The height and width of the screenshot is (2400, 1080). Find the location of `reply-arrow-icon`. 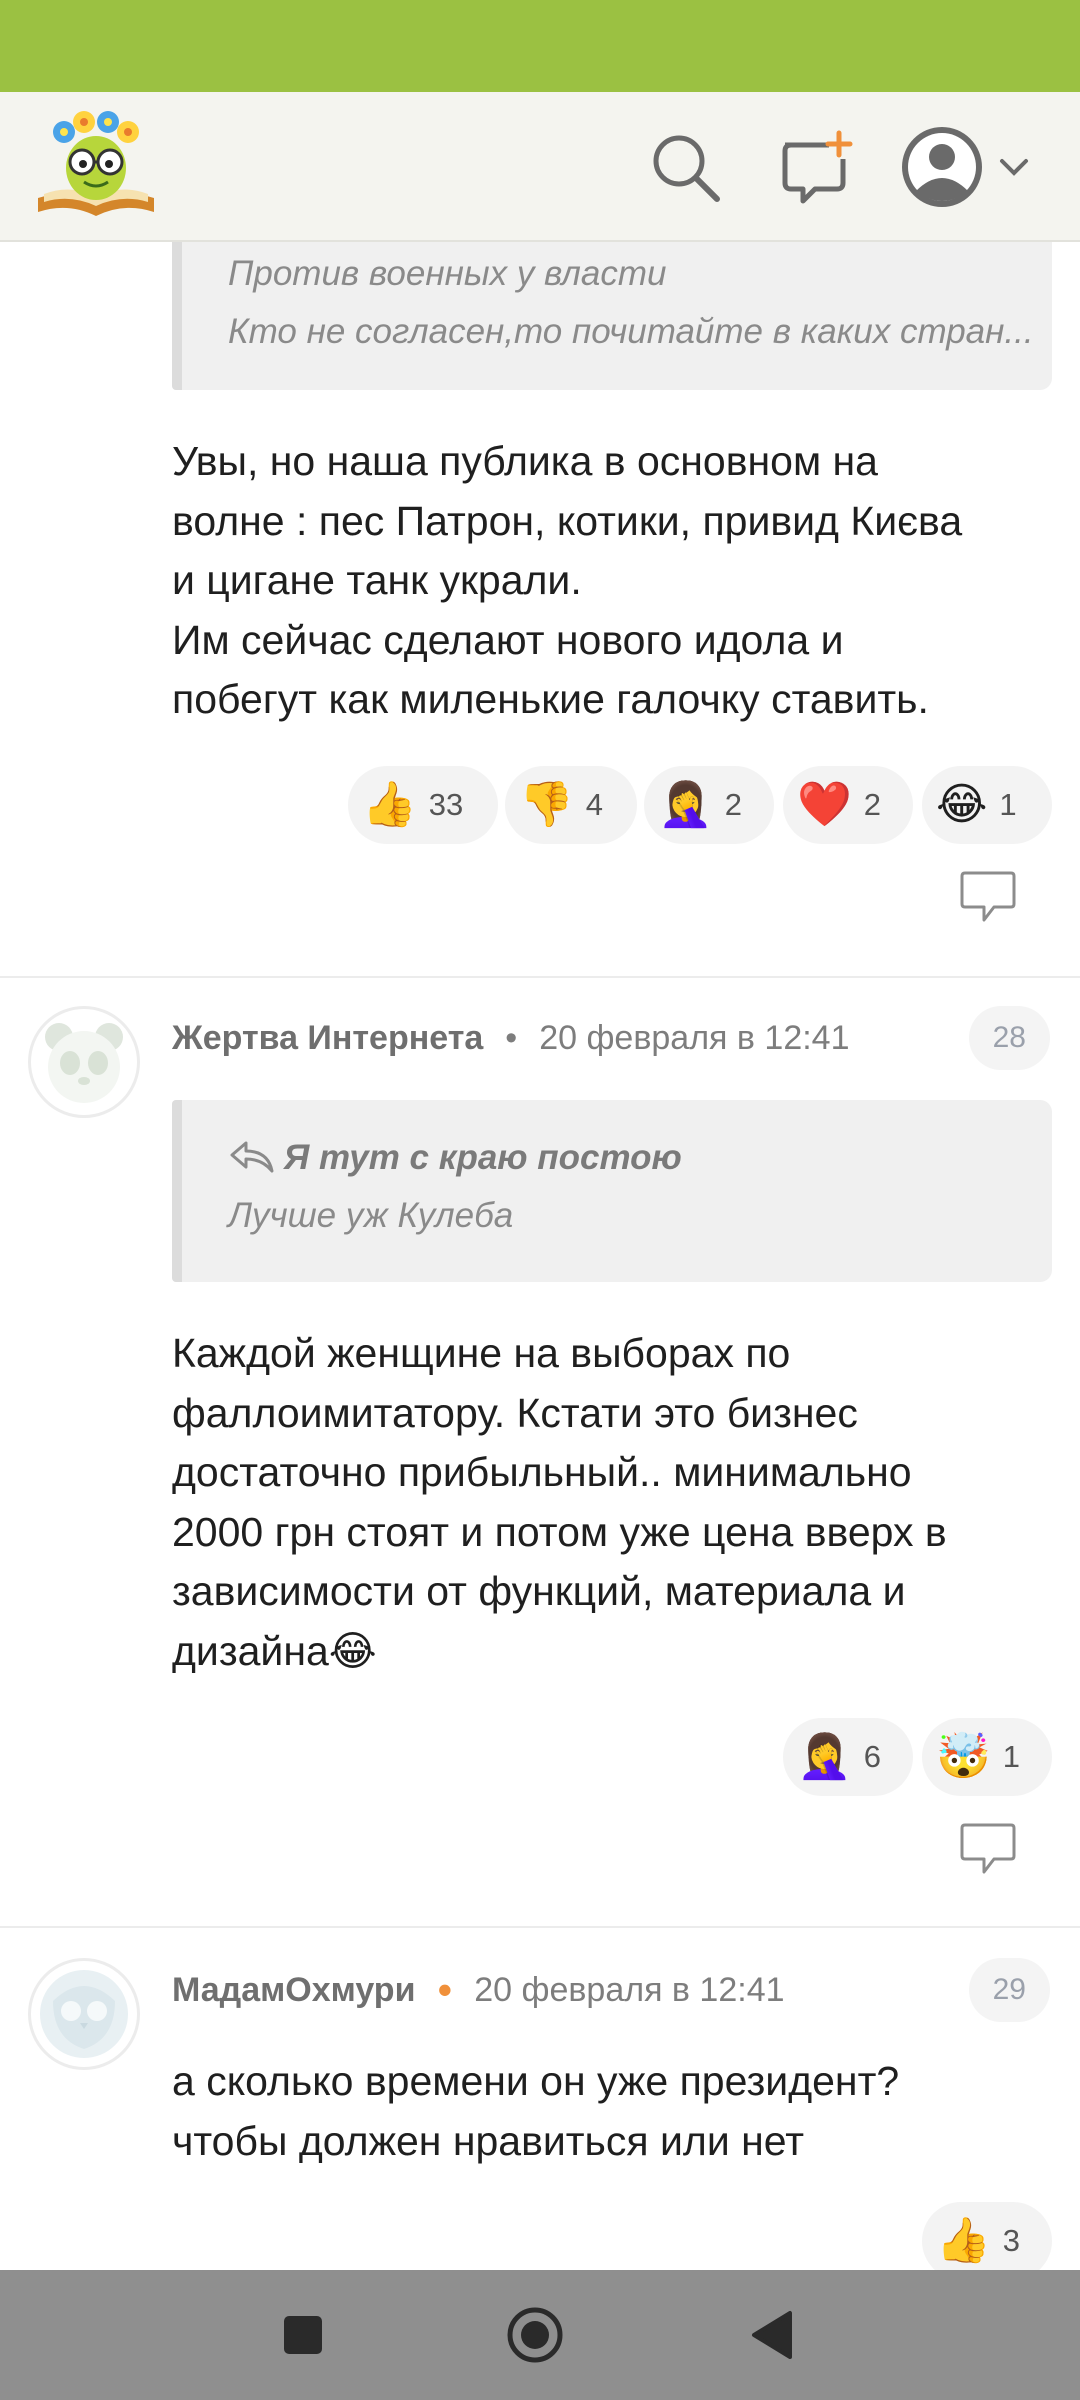

reply-arrow-icon is located at coordinates (252, 1157).